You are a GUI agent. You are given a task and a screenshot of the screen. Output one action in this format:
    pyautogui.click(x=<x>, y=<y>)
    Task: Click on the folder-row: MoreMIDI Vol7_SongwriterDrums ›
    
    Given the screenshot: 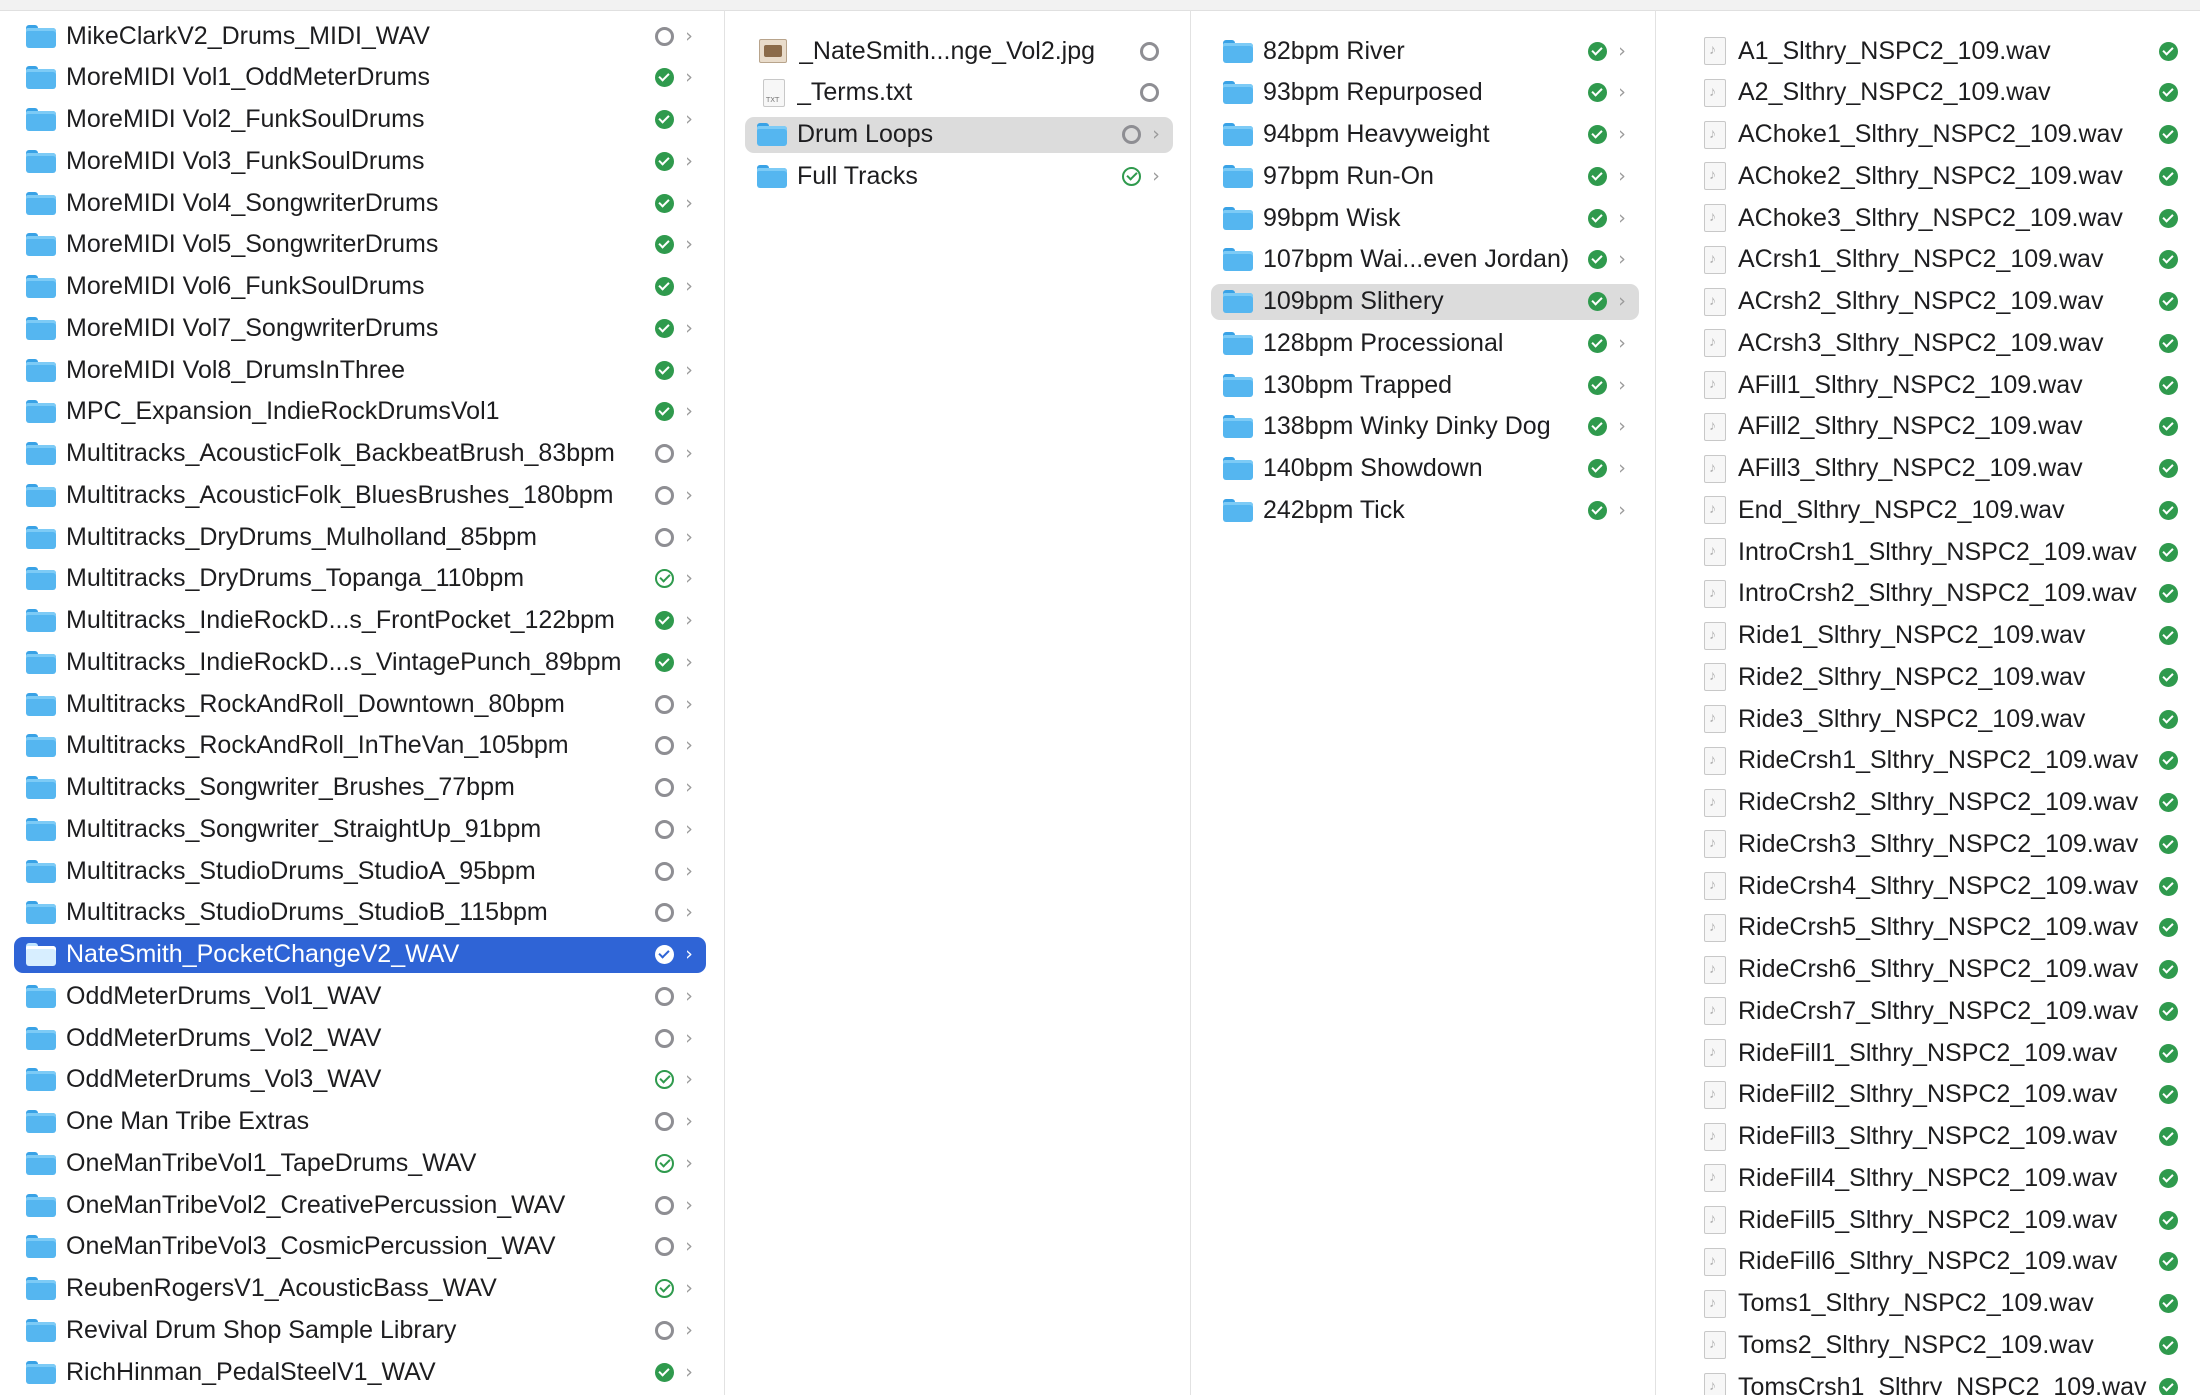 What is the action you would take?
    pyautogui.click(x=360, y=328)
    